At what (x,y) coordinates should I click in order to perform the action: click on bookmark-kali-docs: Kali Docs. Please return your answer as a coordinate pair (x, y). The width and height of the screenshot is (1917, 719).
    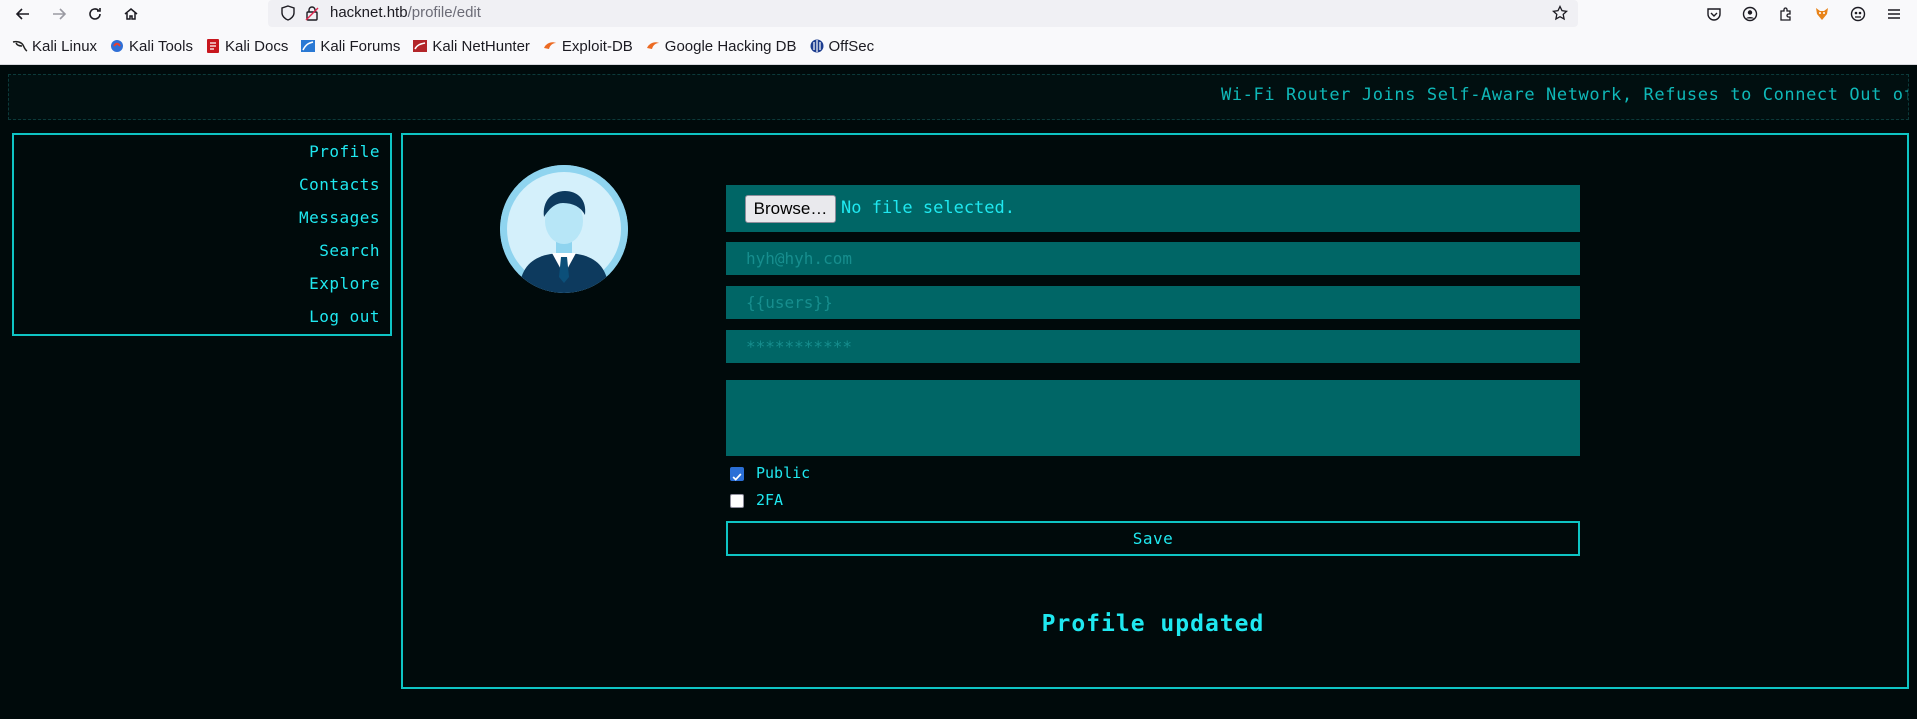
    Looking at the image, I should click on (246, 46).